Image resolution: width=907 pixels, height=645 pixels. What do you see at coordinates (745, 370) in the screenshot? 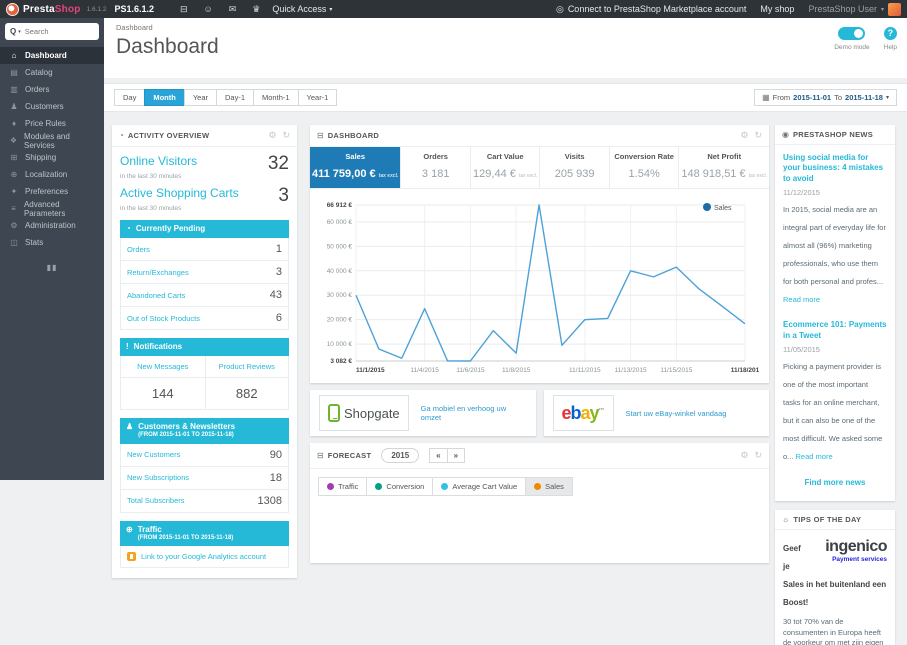
I see `svg-text: 11/18/201` at bounding box center [745, 370].